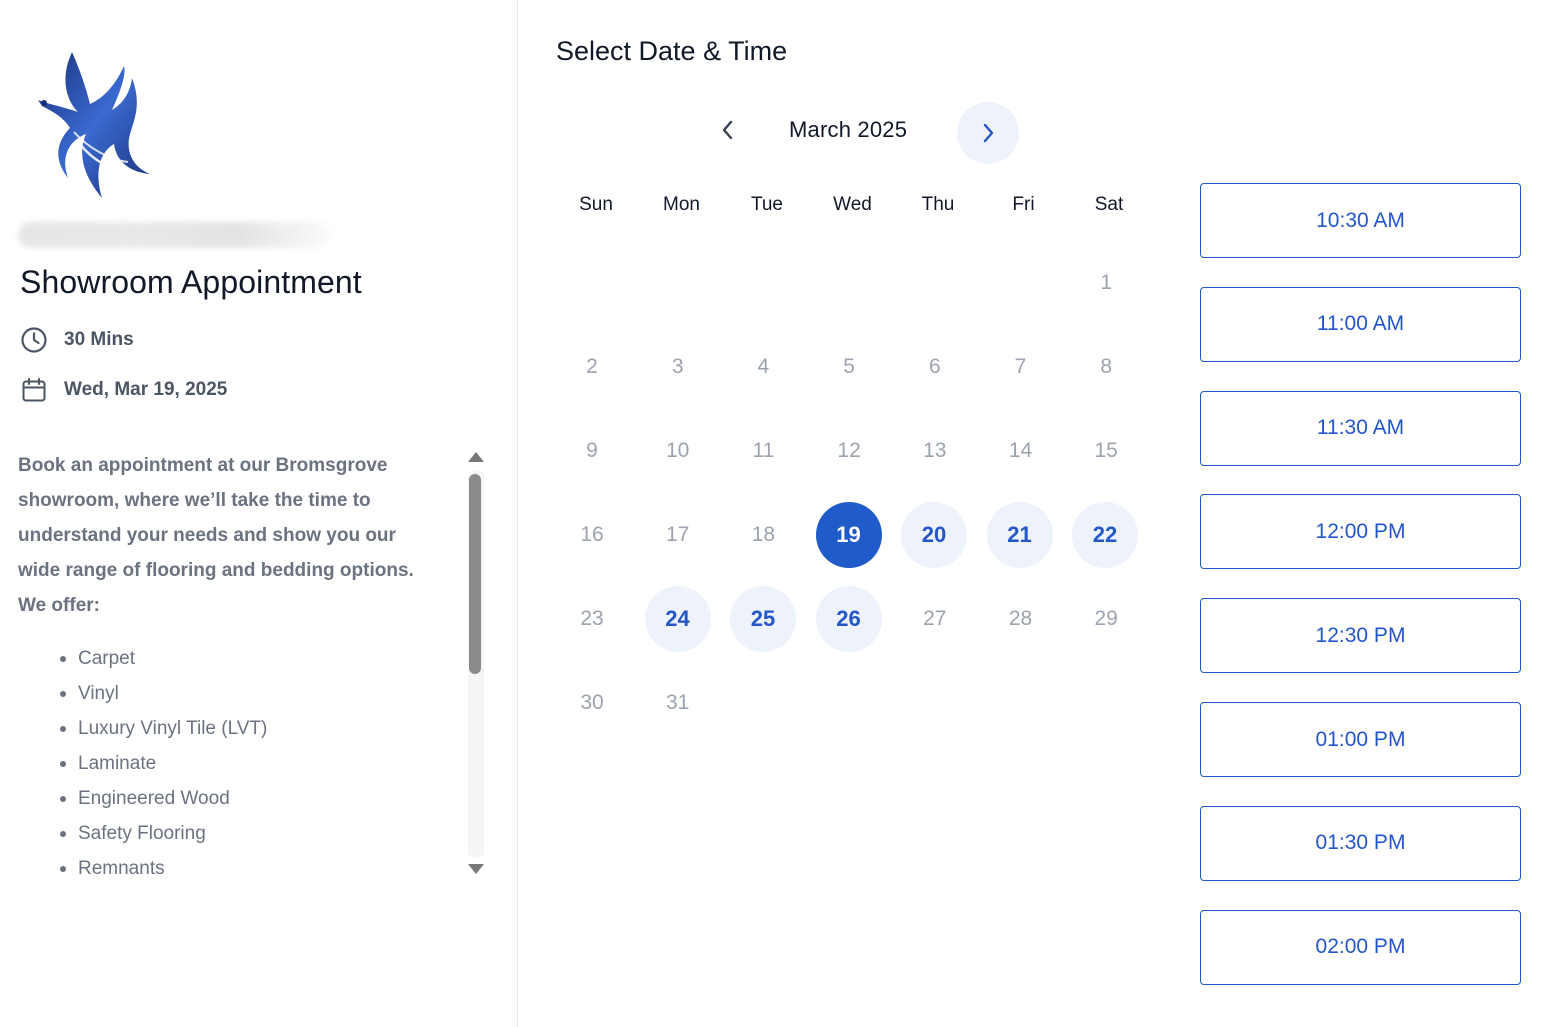  What do you see at coordinates (1106, 618) in the screenshot?
I see `calendar-day: 29` at bounding box center [1106, 618].